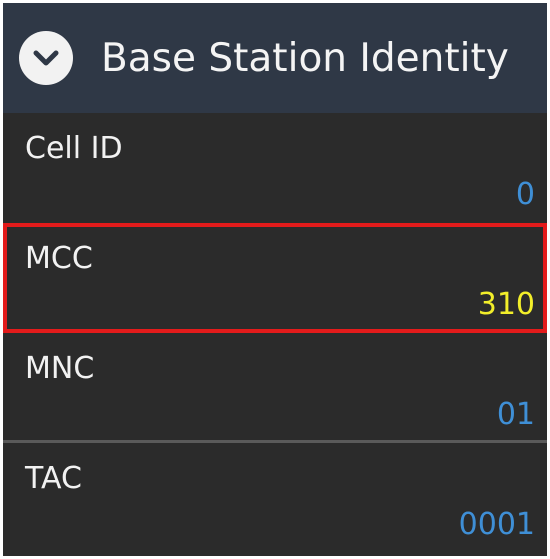 The image size is (550, 559). I want to click on field-value-mcc: 310, so click(506, 304).